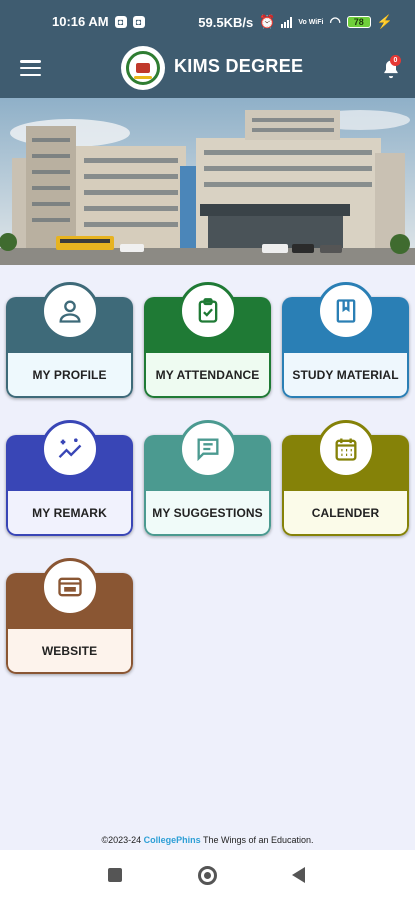 The height and width of the screenshot is (900, 415). I want to click on status-time: 10:16 AM, so click(80, 21).